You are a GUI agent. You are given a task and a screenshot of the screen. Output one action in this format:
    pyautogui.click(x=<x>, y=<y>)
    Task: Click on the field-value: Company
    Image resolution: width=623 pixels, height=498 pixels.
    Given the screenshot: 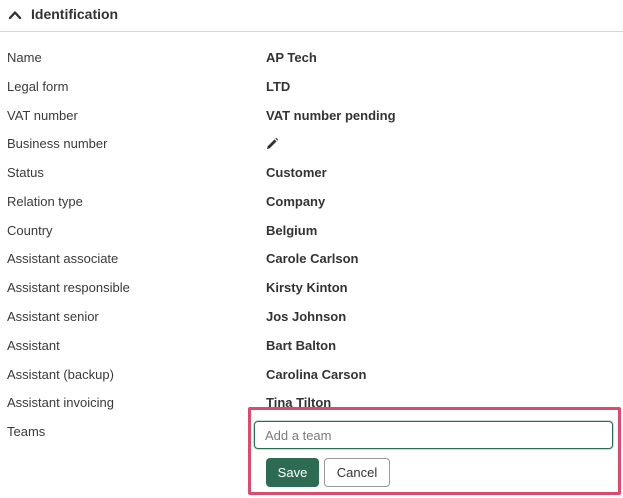 What is the action you would take?
    pyautogui.click(x=296, y=201)
    